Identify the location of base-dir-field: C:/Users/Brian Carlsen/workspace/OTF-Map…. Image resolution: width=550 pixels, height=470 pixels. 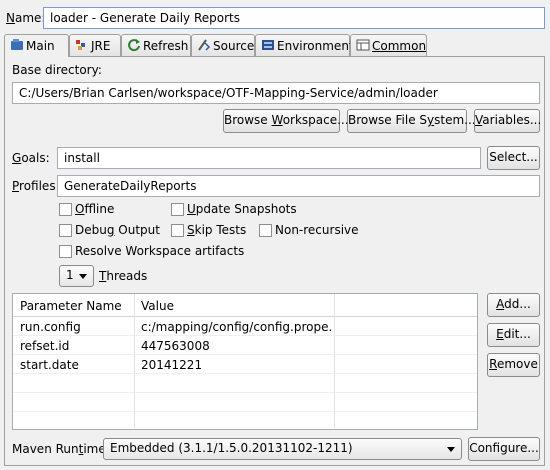
(276, 93).